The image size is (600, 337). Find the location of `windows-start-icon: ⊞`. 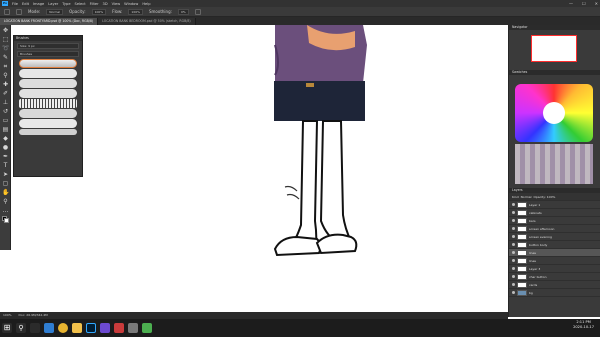

windows-start-icon: ⊞ is located at coordinates (7, 328).